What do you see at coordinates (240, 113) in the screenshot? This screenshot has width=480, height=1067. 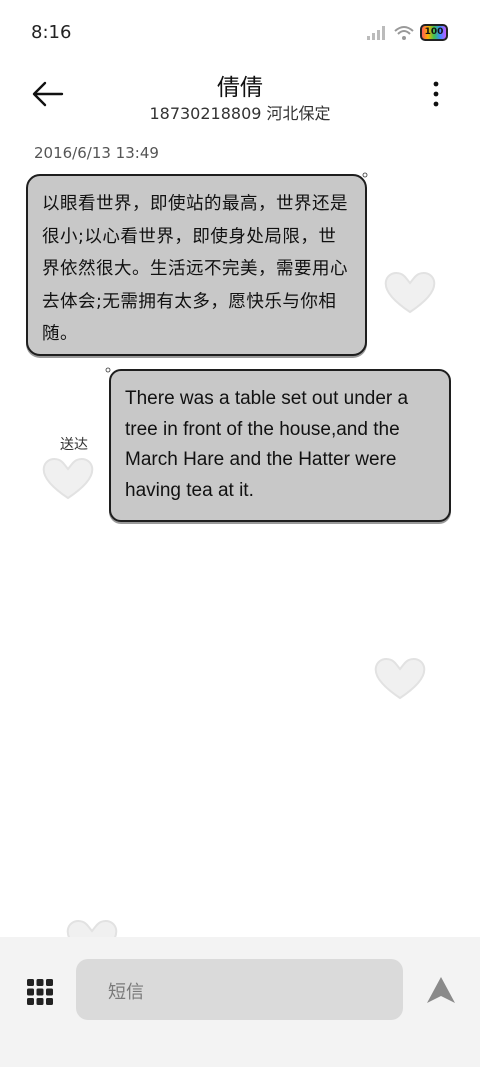 I see `contact-subtitle: 18730218809 河北保定` at bounding box center [240, 113].